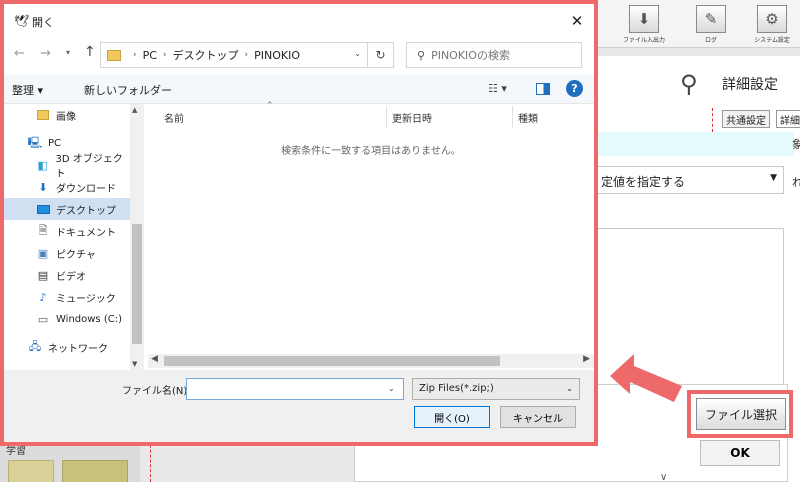 This screenshot has width=800, height=482. I want to click on sidebar-item-label: ダウンロード, so click(86, 189).